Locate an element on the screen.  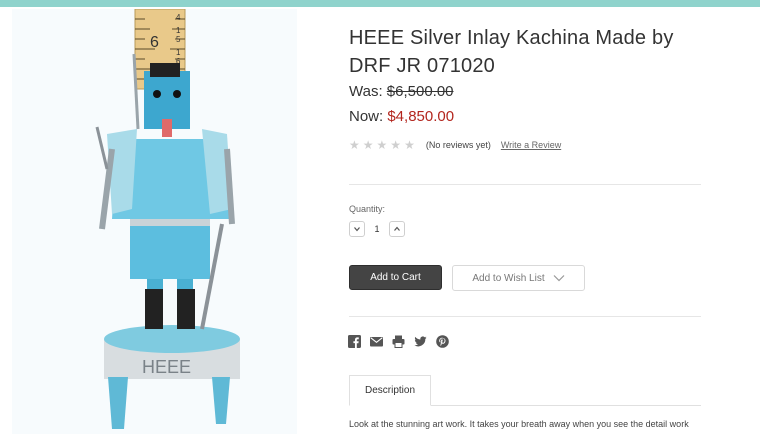
quantity-increase-button is located at coordinates (397, 229).